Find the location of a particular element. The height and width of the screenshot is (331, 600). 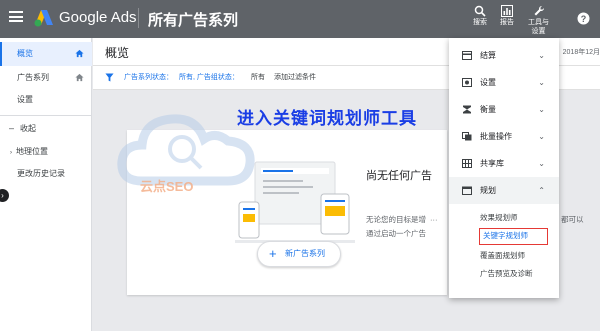

menu-item-bulk-actions: 批量操作 ⌄ is located at coordinates (504, 136).